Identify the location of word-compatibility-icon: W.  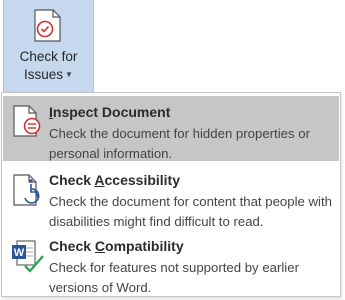
(28, 256).